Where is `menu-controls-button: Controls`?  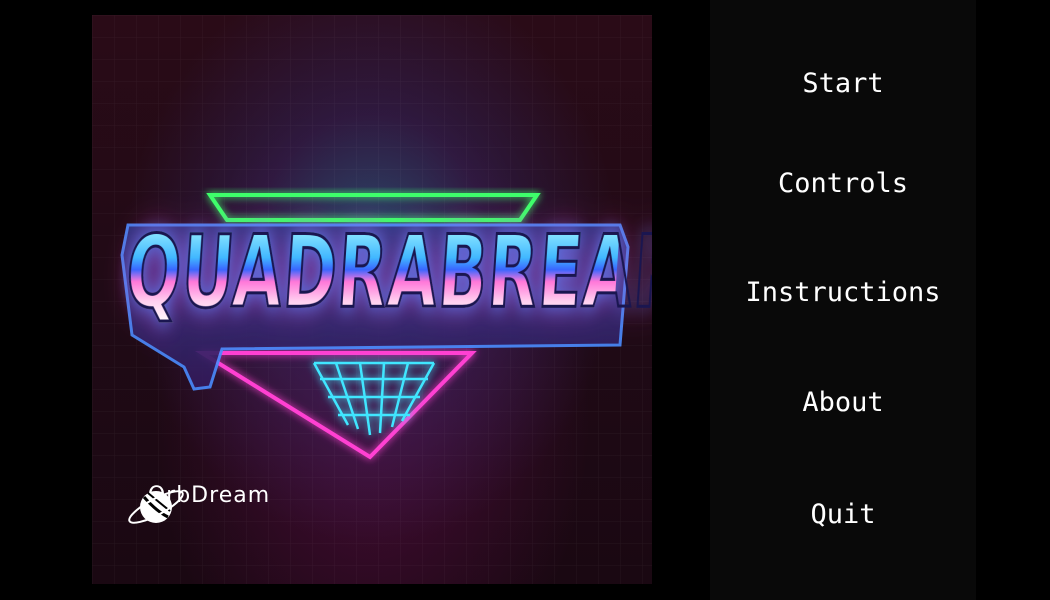 menu-controls-button: Controls is located at coordinates (843, 183).